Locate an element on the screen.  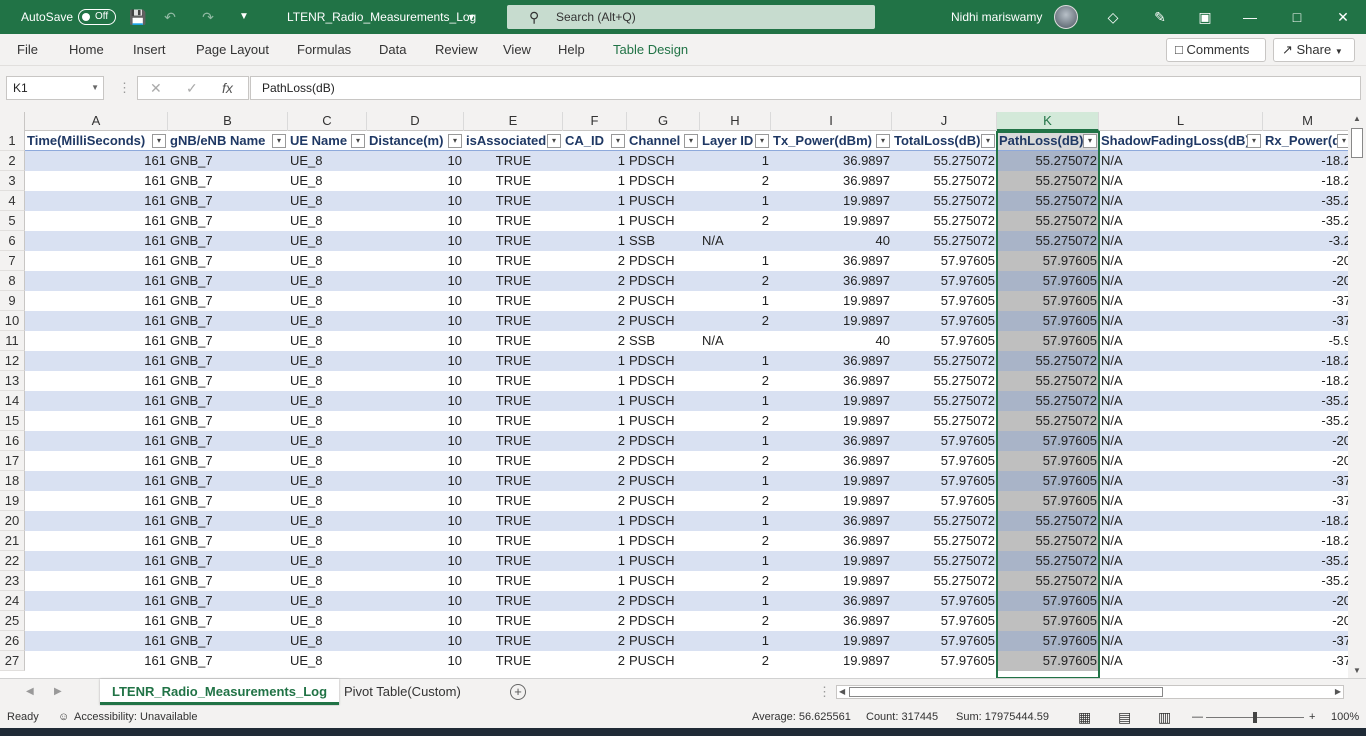
enter-icon: ✓ is located at coordinates (192, 88).